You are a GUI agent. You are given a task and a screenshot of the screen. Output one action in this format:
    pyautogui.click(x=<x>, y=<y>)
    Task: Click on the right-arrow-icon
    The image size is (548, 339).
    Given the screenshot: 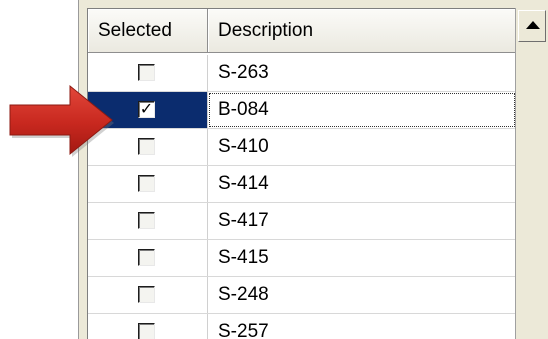 What is the action you would take?
    pyautogui.click(x=61, y=120)
    